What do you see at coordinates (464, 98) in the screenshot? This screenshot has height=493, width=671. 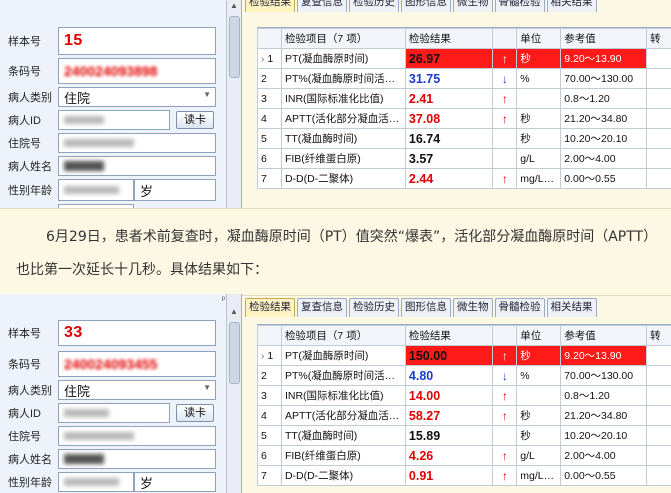 I see `table-row: 3 INR(国际标准化比值) 2.41 ↑ 0.8～1.20` at bounding box center [464, 98].